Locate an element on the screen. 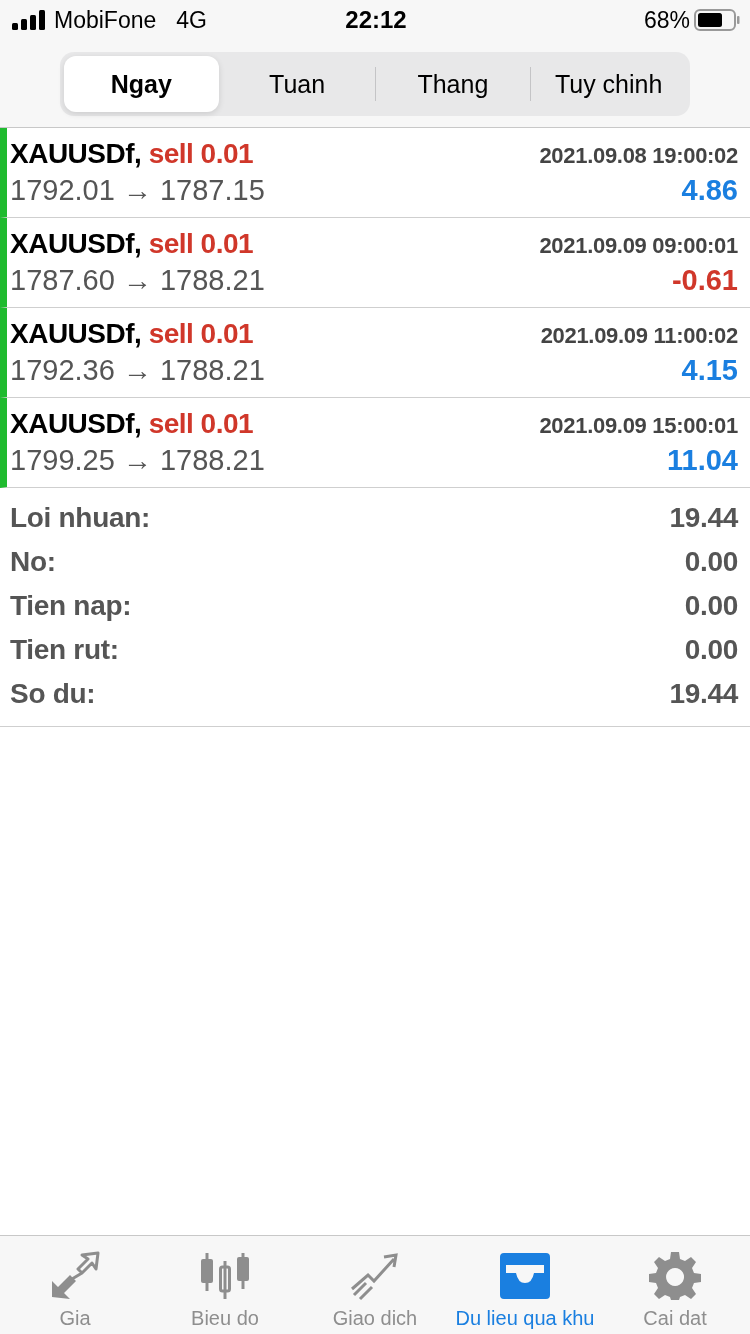  period-tab: Ngay is located at coordinates (141, 84).